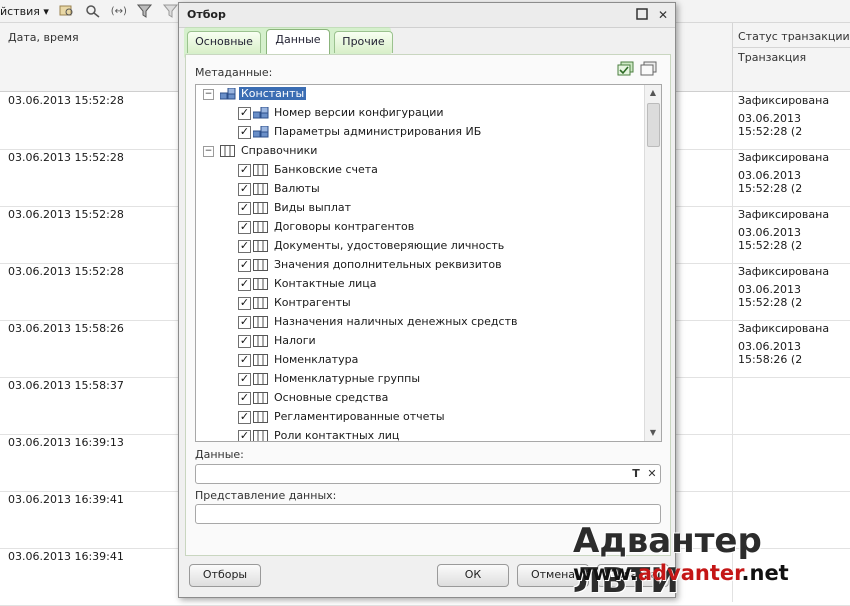 This screenshot has width=850, height=606. What do you see at coordinates (653, 433) in the screenshot?
I see `scroll-down-icon: ▼` at bounding box center [653, 433].